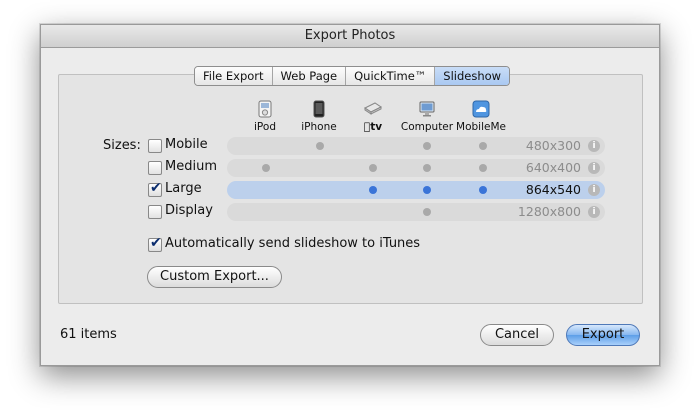  Describe the element at coordinates (481, 127) in the screenshot. I see `device-label: MobileMe` at that location.